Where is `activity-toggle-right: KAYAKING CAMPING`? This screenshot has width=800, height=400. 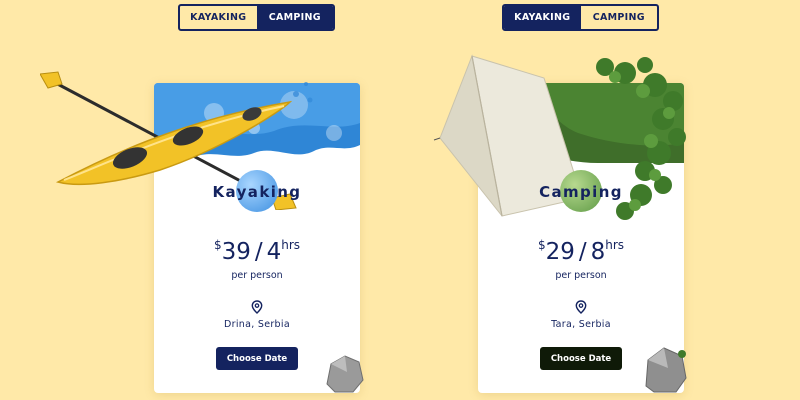 activity-toggle-right: KAYAKING CAMPING is located at coordinates (580, 17).